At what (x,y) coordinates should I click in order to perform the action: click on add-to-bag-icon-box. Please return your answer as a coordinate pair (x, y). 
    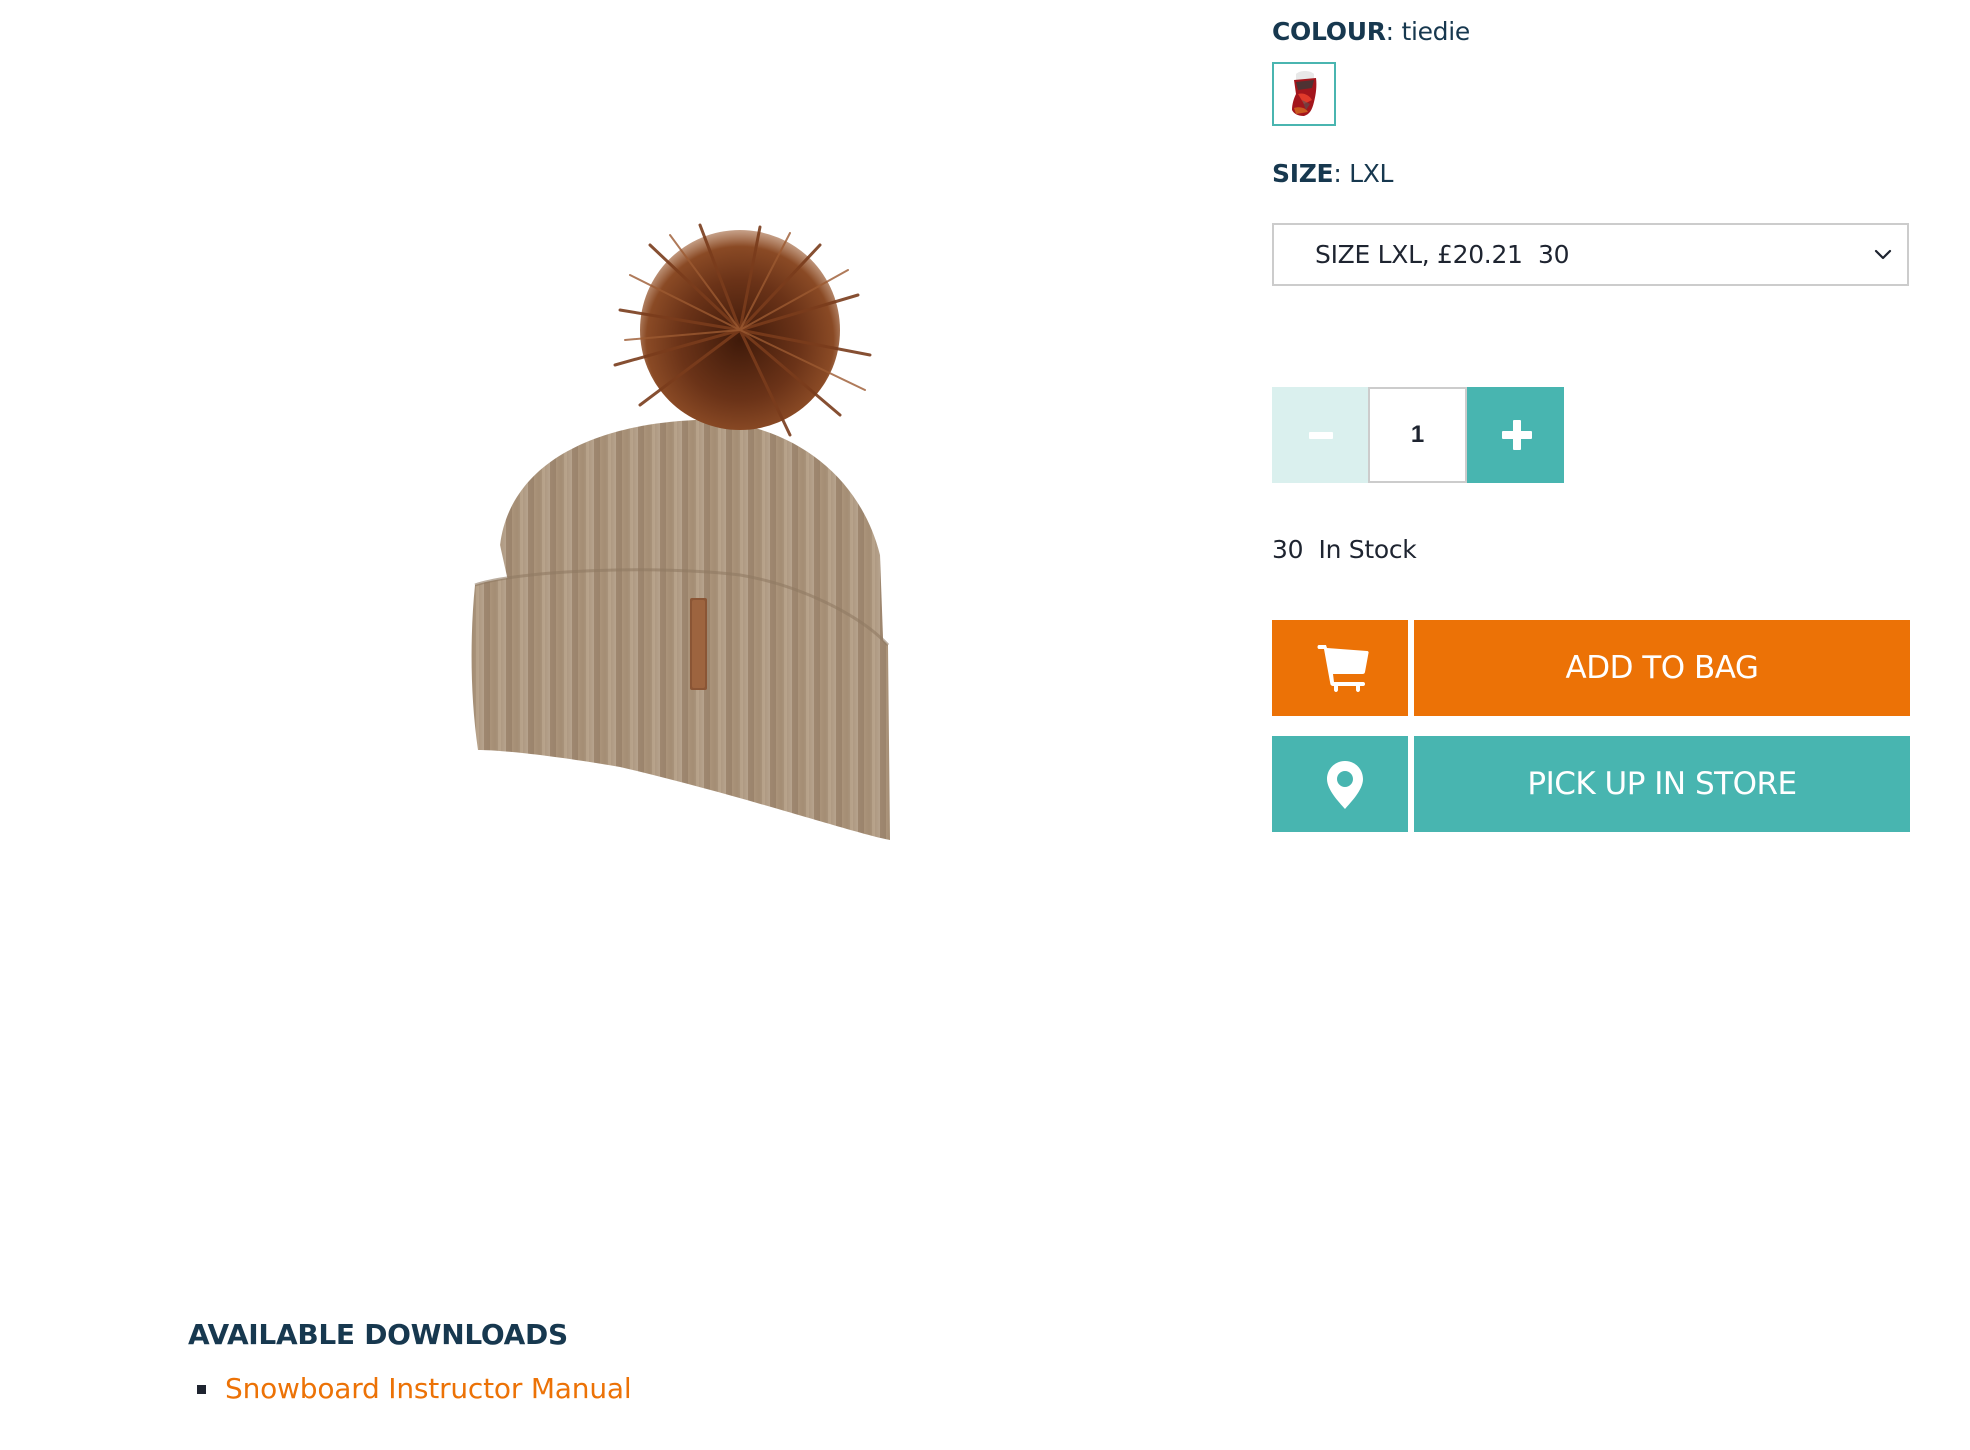
    Looking at the image, I should click on (1340, 668).